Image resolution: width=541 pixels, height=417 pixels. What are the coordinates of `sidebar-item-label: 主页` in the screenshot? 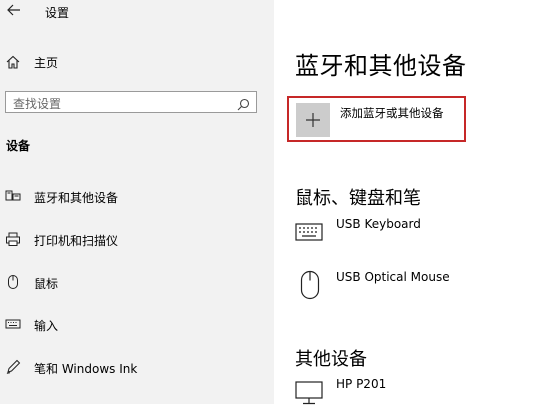 It's located at (46, 63).